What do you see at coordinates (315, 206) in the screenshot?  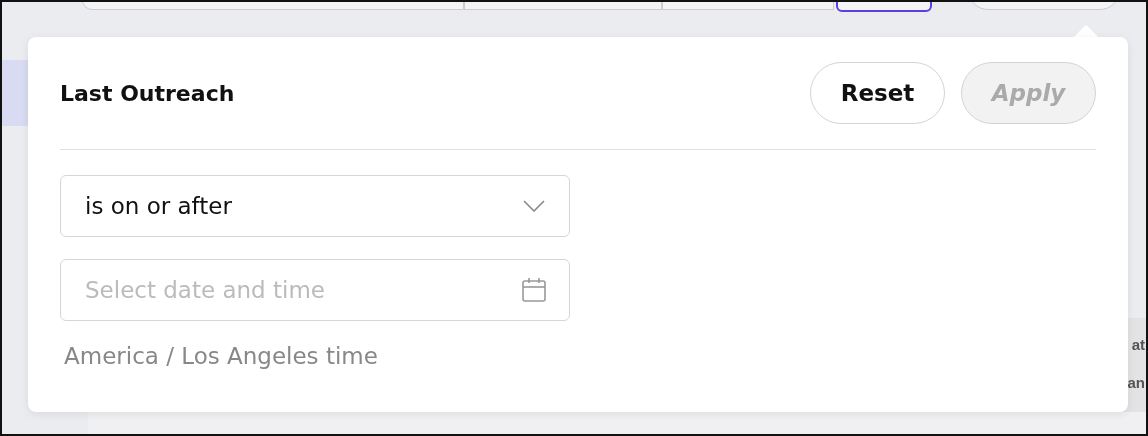 I see `operator-dropdown: is on or after` at bounding box center [315, 206].